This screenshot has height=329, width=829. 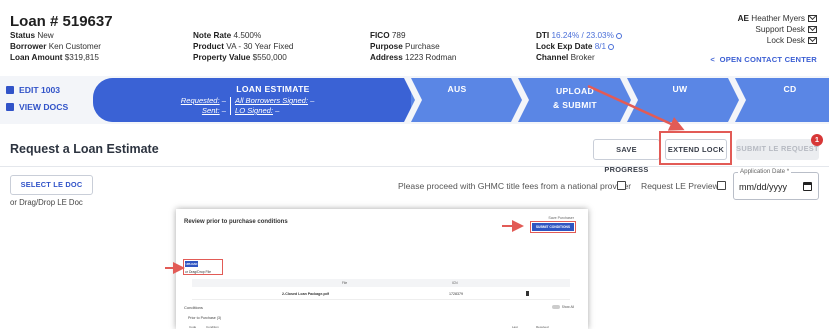 I want to click on address-label: Address, so click(x=386, y=57).